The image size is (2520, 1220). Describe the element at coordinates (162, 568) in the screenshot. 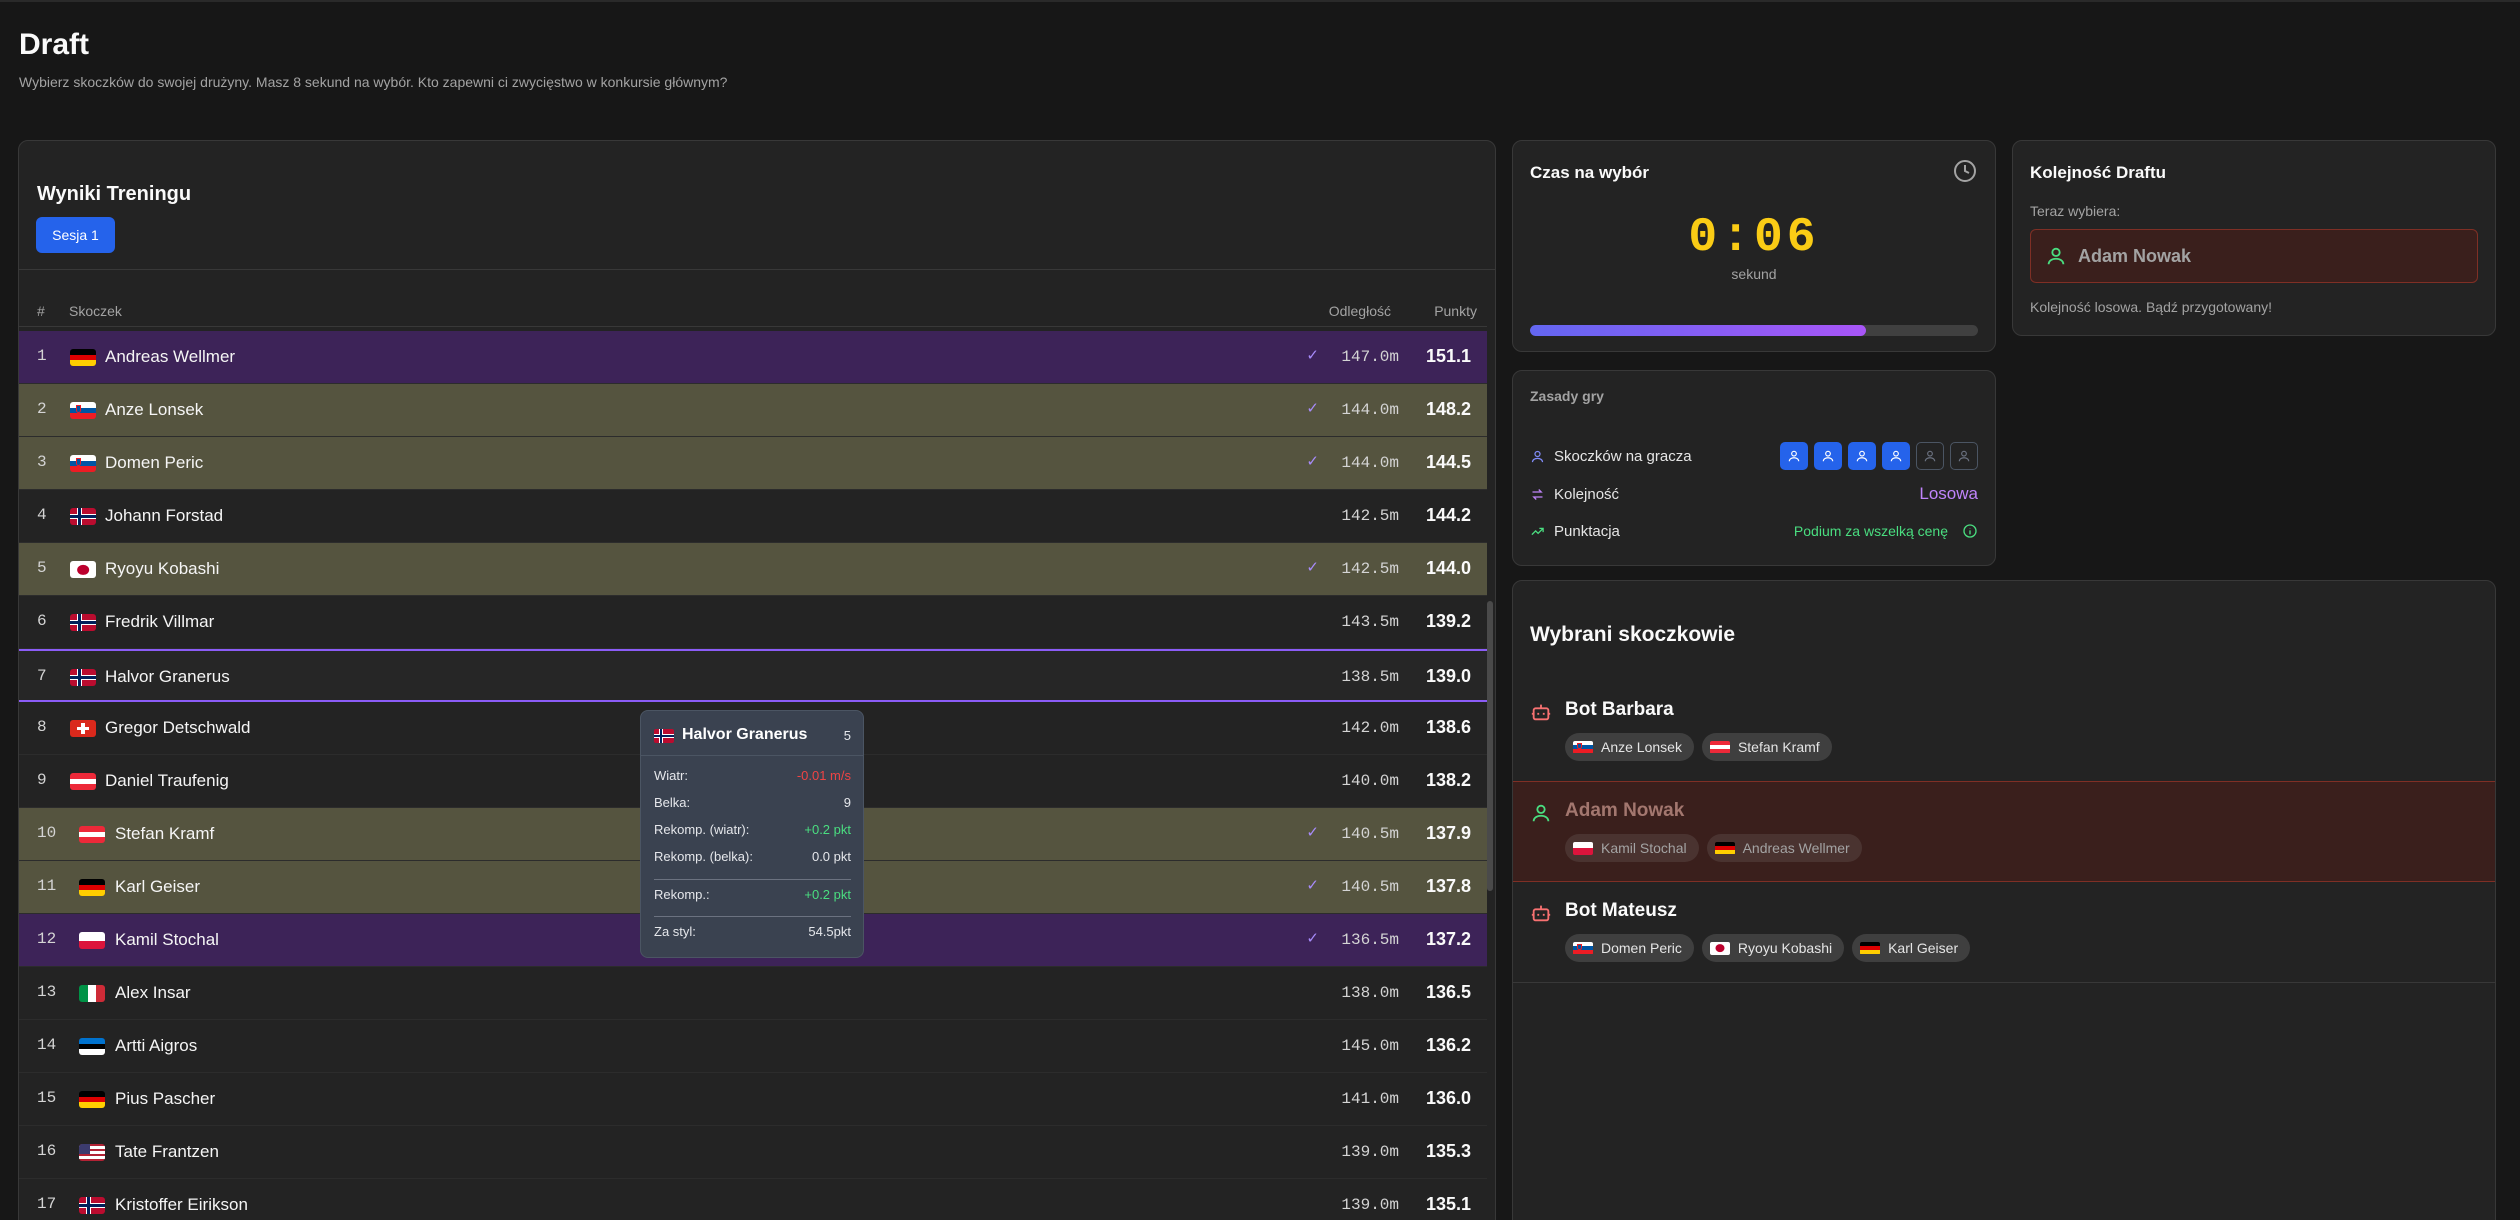

I see `row-jumper-name: Ryoyu Kobashi` at that location.